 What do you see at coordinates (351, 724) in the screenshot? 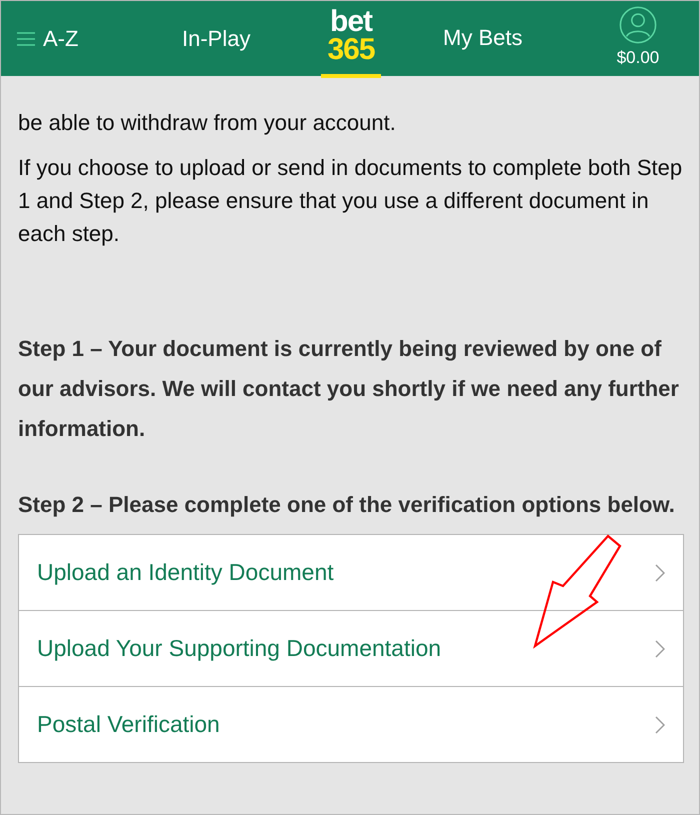
I see `option-row: Postal Verification` at bounding box center [351, 724].